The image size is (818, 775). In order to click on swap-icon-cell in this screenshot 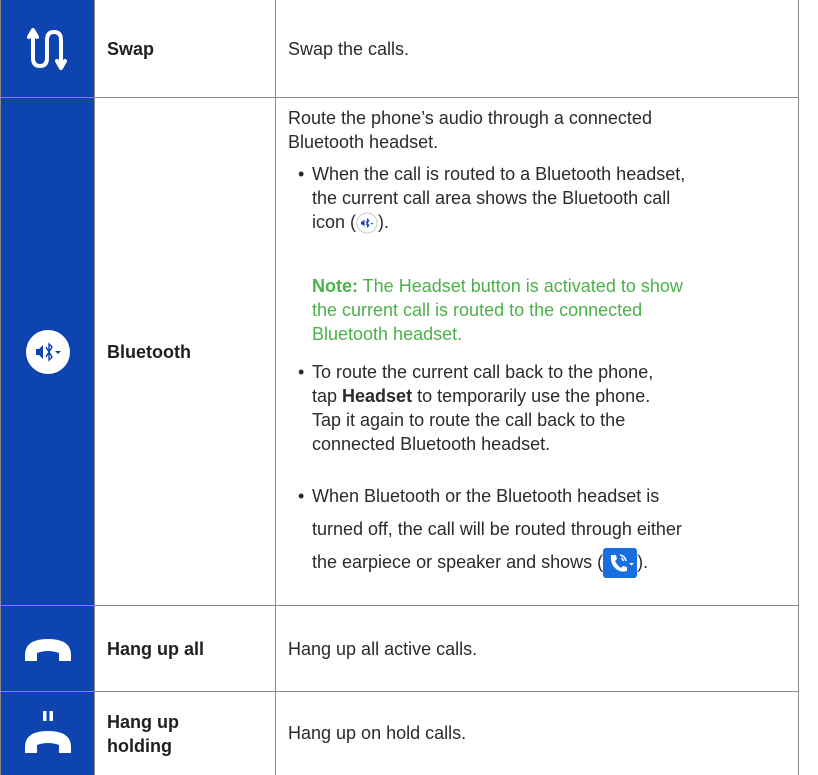, I will do `click(47, 48)`.